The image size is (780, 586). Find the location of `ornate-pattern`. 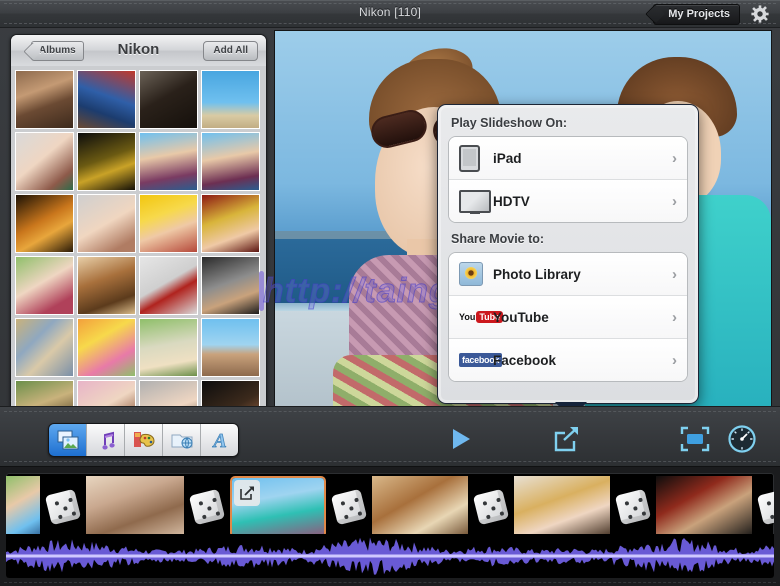

ornate-pattern is located at coordinates (44, 347).